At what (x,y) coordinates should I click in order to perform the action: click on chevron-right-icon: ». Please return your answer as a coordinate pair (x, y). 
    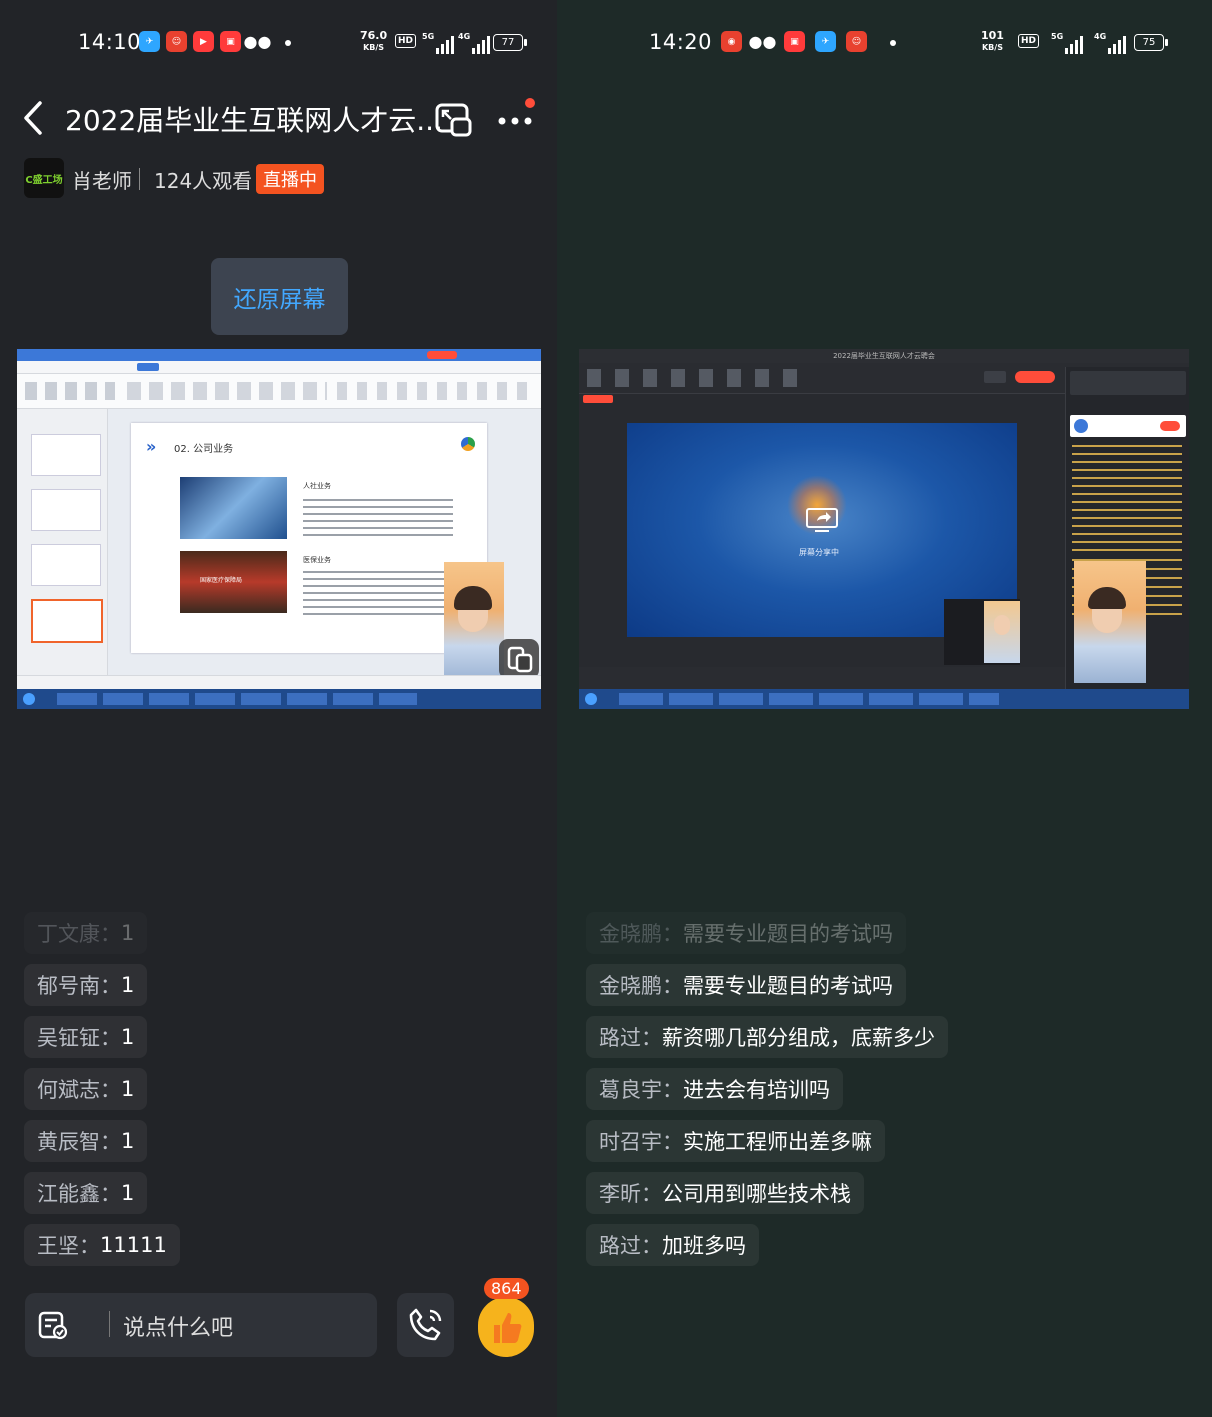
    Looking at the image, I should click on (151, 446).